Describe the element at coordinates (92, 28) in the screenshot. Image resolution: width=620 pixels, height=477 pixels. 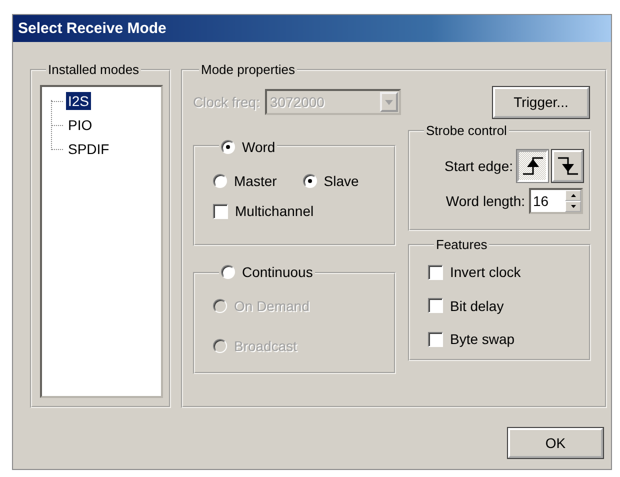
I see `window-title: Select Receive Mode` at that location.